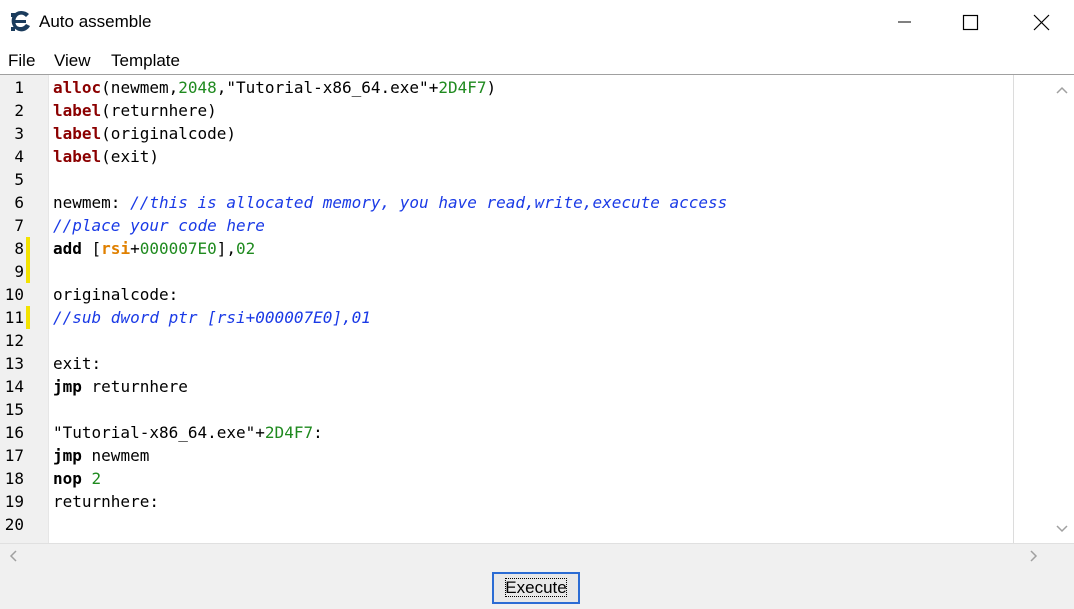  What do you see at coordinates (135, 248) in the screenshot?
I see `code-token: +` at bounding box center [135, 248].